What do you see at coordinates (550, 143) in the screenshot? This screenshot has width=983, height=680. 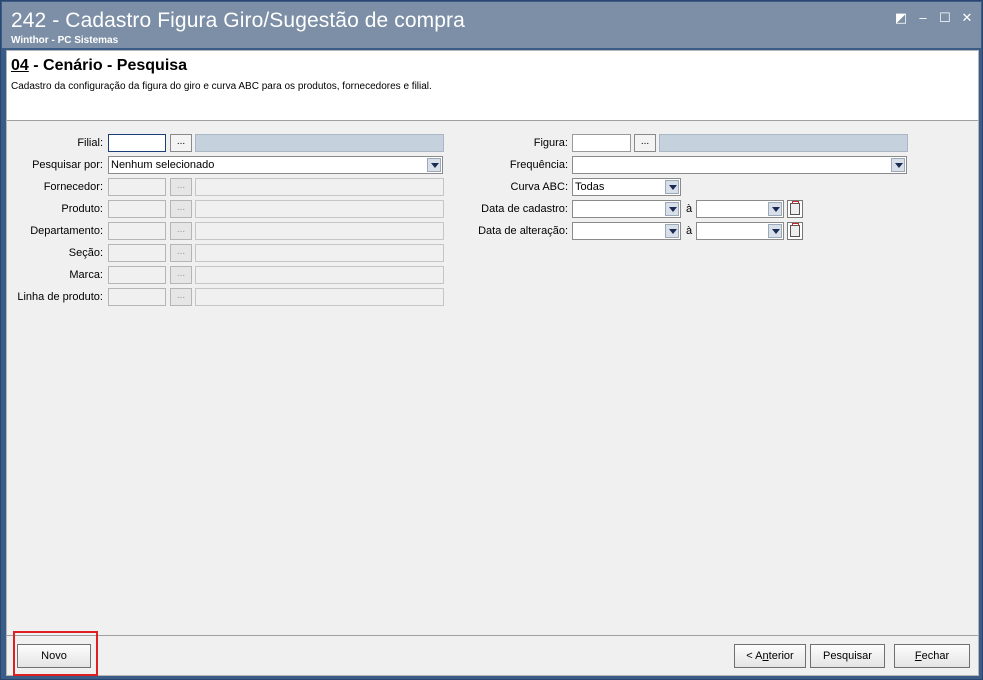 I see `figura-label: Figura:` at bounding box center [550, 143].